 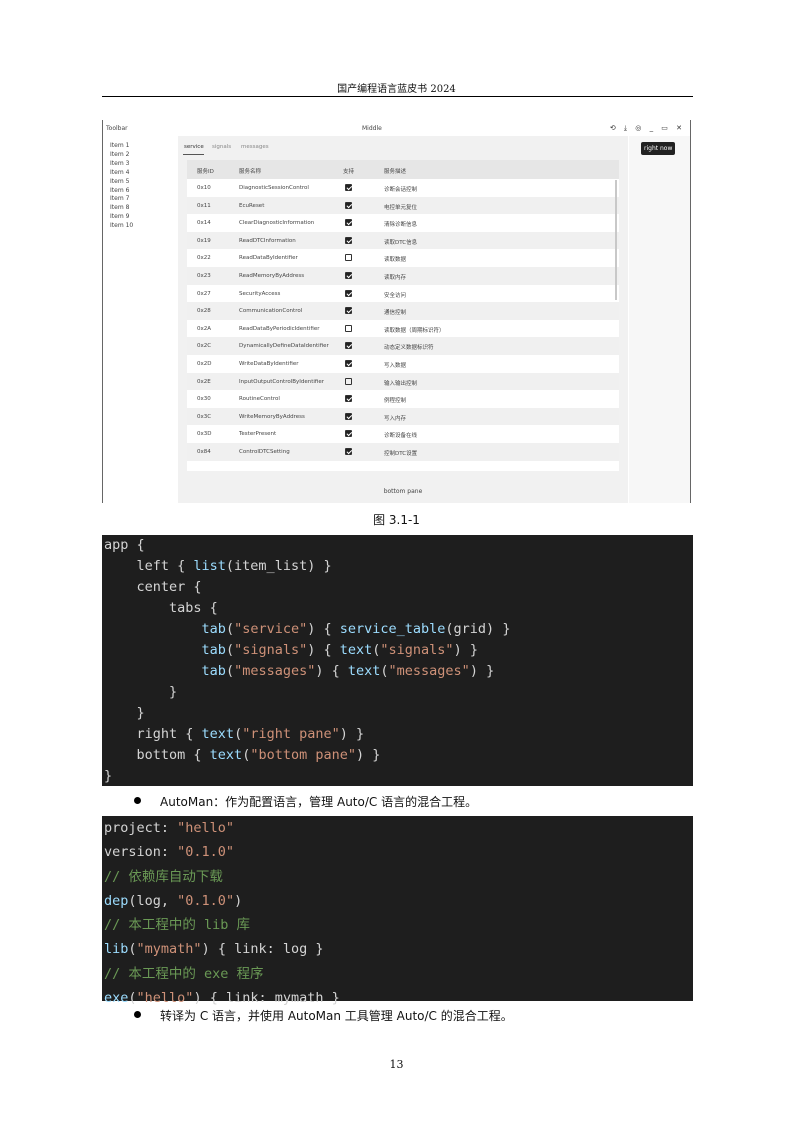 I want to click on table-cell-desc: 读取数据, so click(x=395, y=260).